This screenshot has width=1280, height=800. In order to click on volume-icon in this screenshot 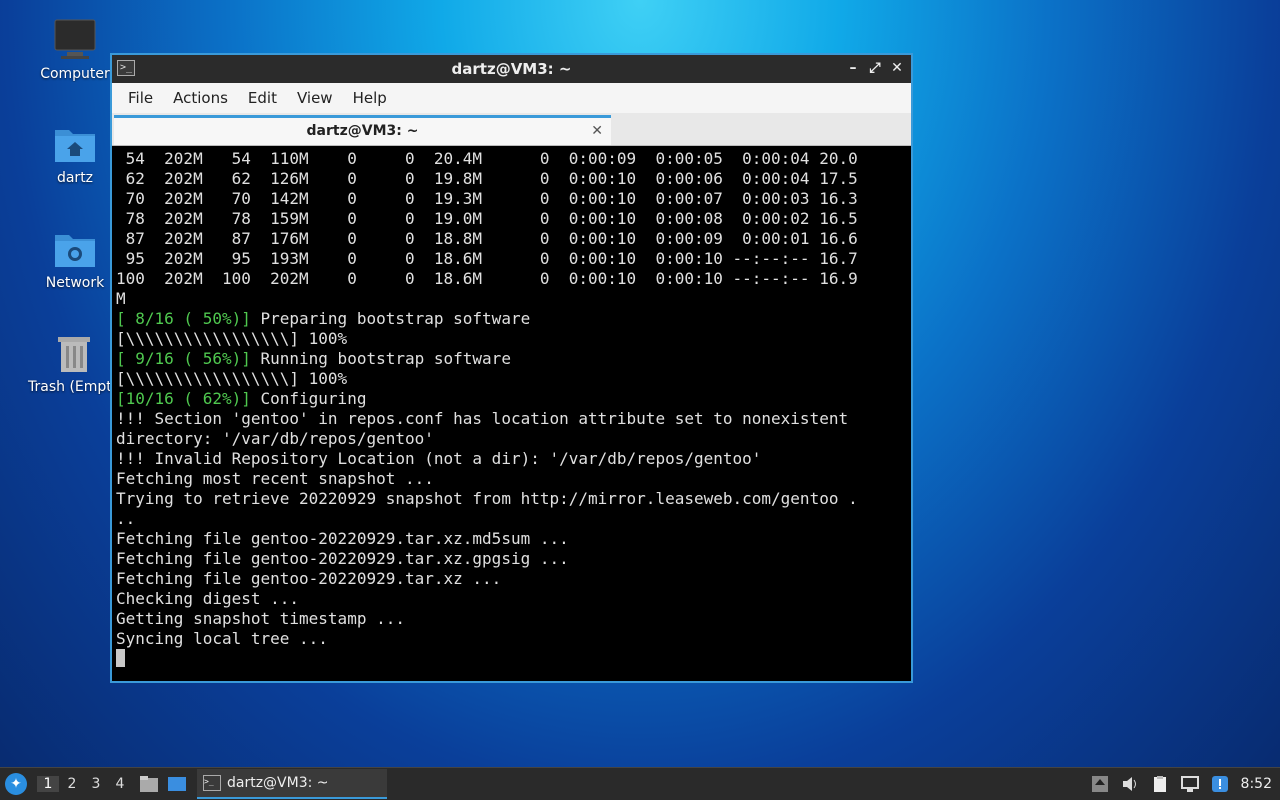, I will do `click(1130, 784)`.